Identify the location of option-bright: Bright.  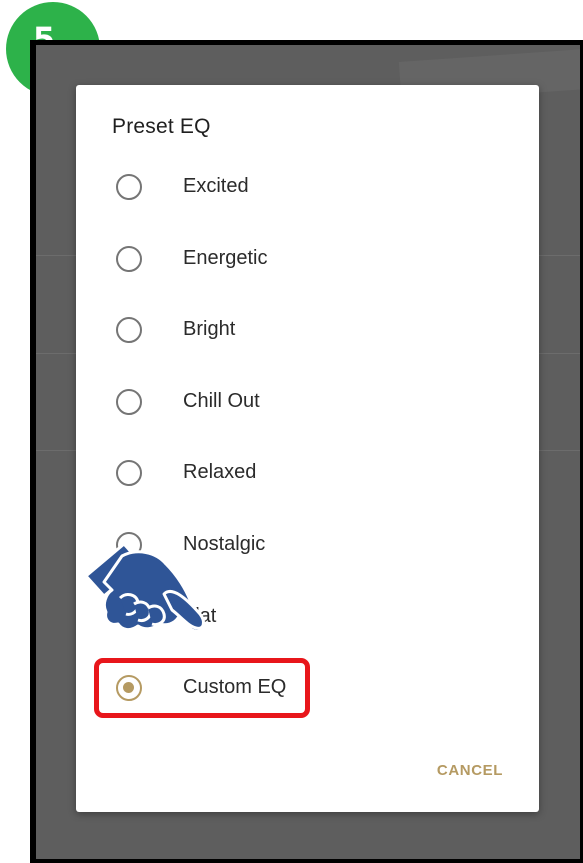
(307, 330).